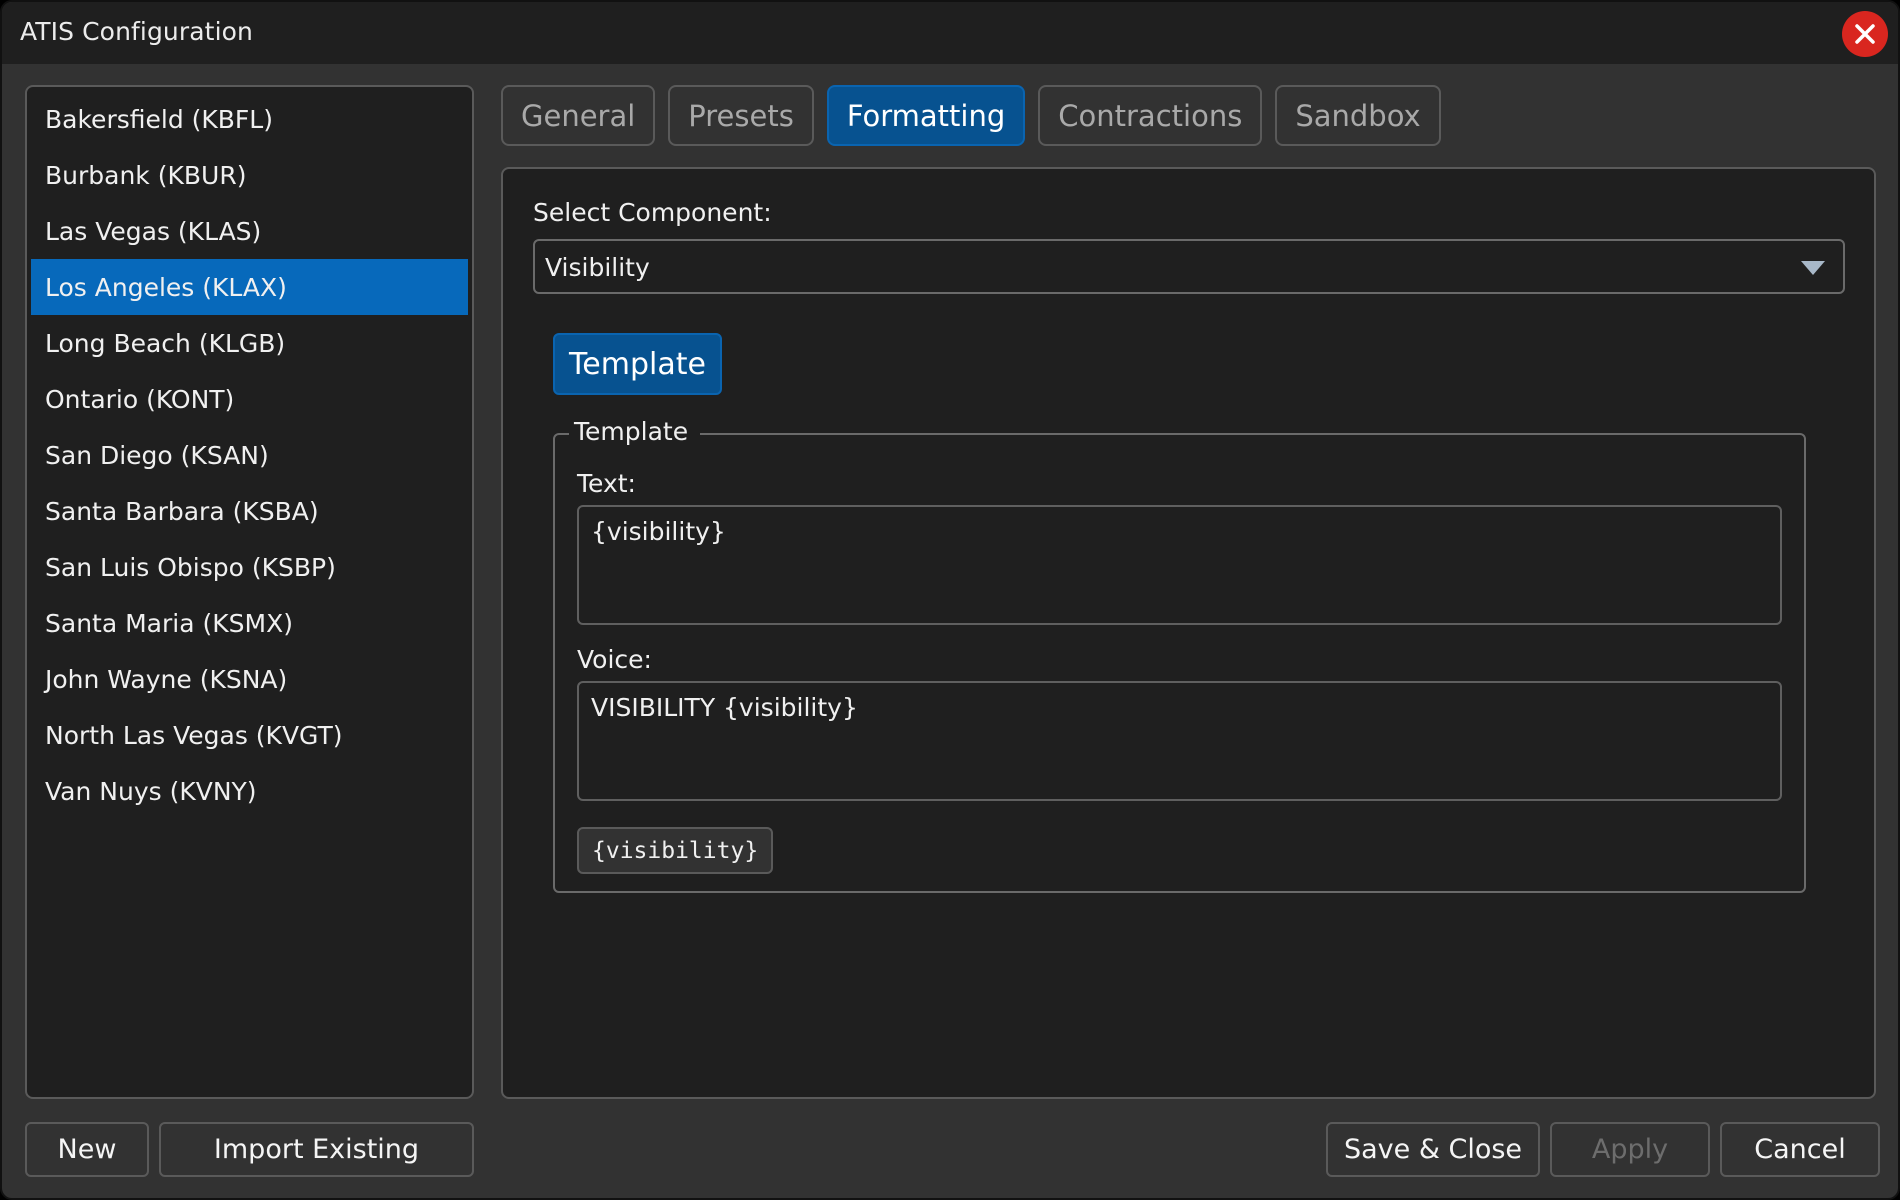  I want to click on station-list-item: San Luis Obispo (KSBP), so click(249, 567).